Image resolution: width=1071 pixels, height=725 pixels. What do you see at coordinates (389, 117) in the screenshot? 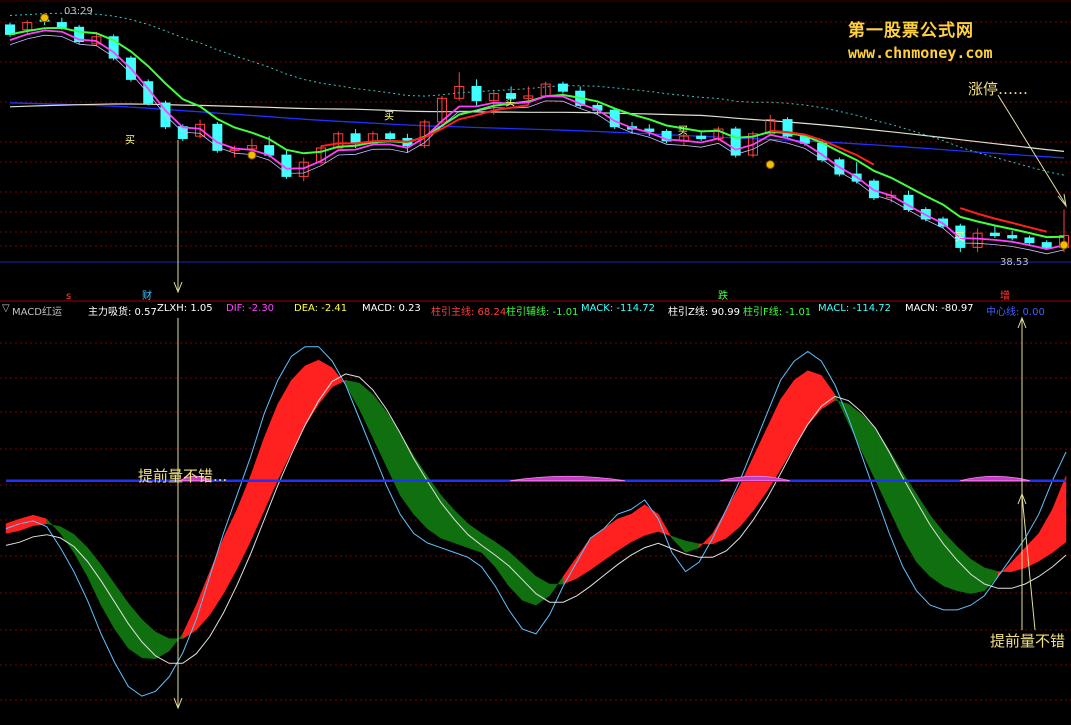
I see `buy-mark-1: 买` at bounding box center [389, 117].